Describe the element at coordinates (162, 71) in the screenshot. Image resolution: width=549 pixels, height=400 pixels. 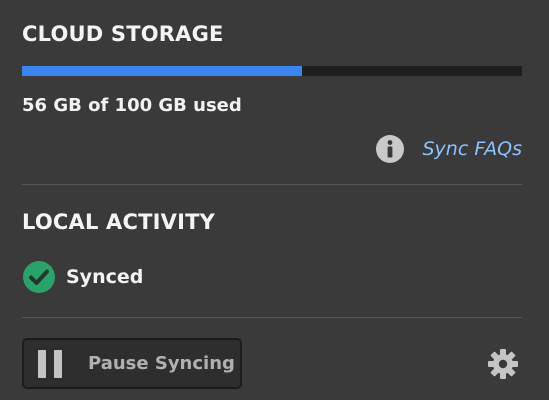
I see `storage-progress-fill` at that location.